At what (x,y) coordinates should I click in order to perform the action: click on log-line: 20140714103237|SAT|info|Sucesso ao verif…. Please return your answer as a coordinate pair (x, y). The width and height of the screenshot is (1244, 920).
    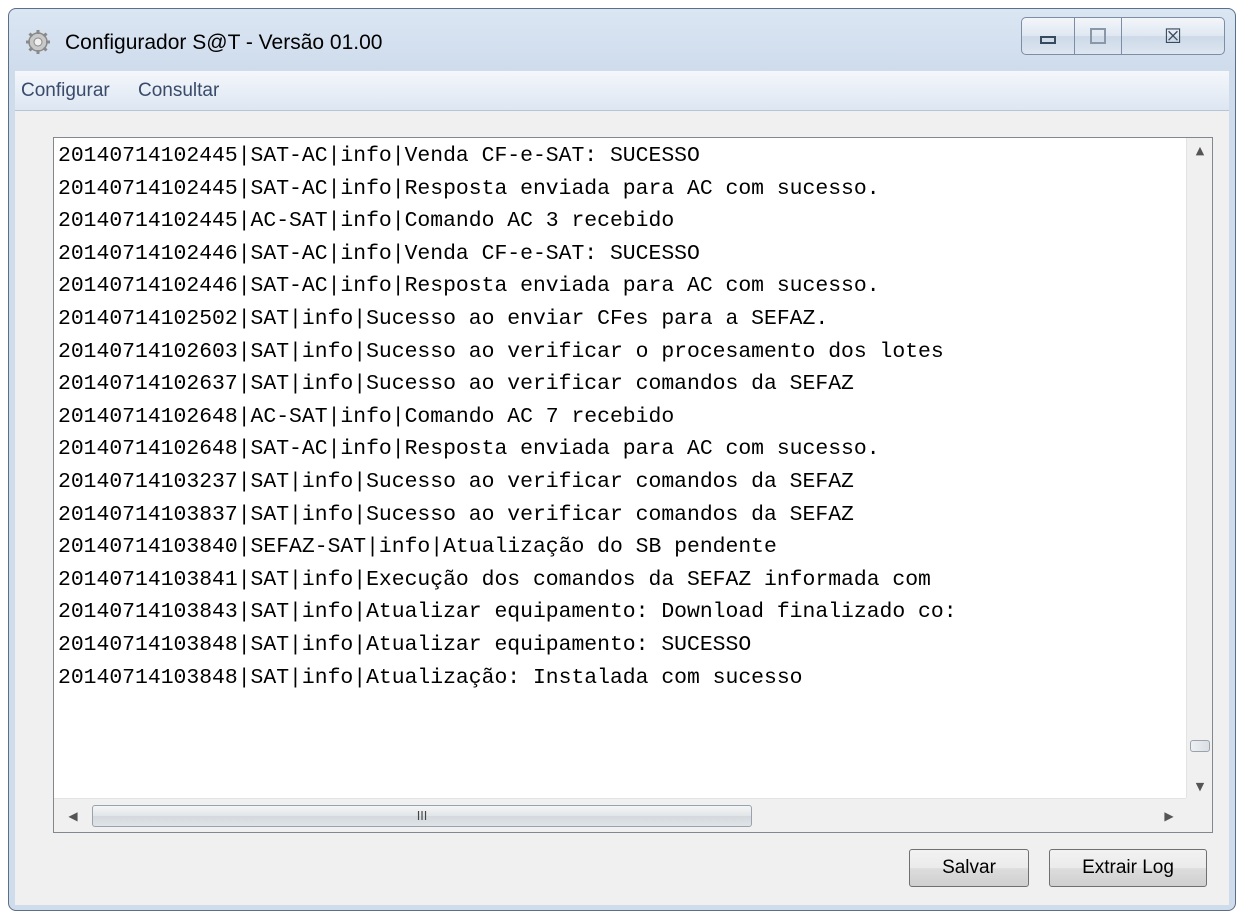
    Looking at the image, I should click on (456, 481).